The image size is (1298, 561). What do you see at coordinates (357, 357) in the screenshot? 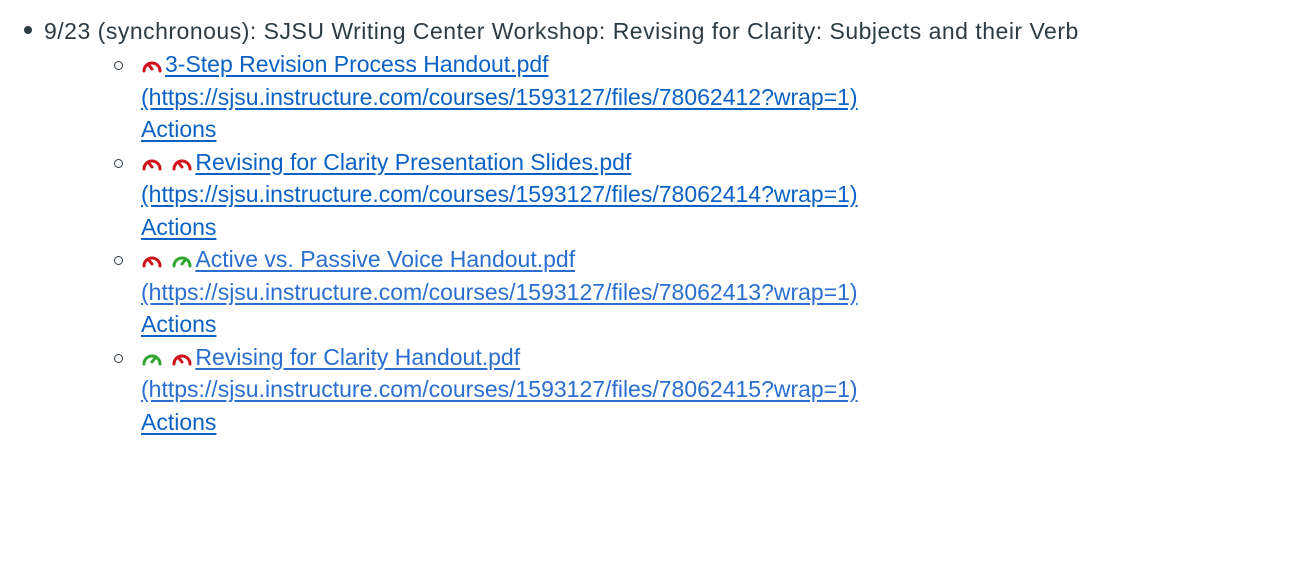
I see `file-title-link: Revising for Clarity Handout.pdf` at bounding box center [357, 357].